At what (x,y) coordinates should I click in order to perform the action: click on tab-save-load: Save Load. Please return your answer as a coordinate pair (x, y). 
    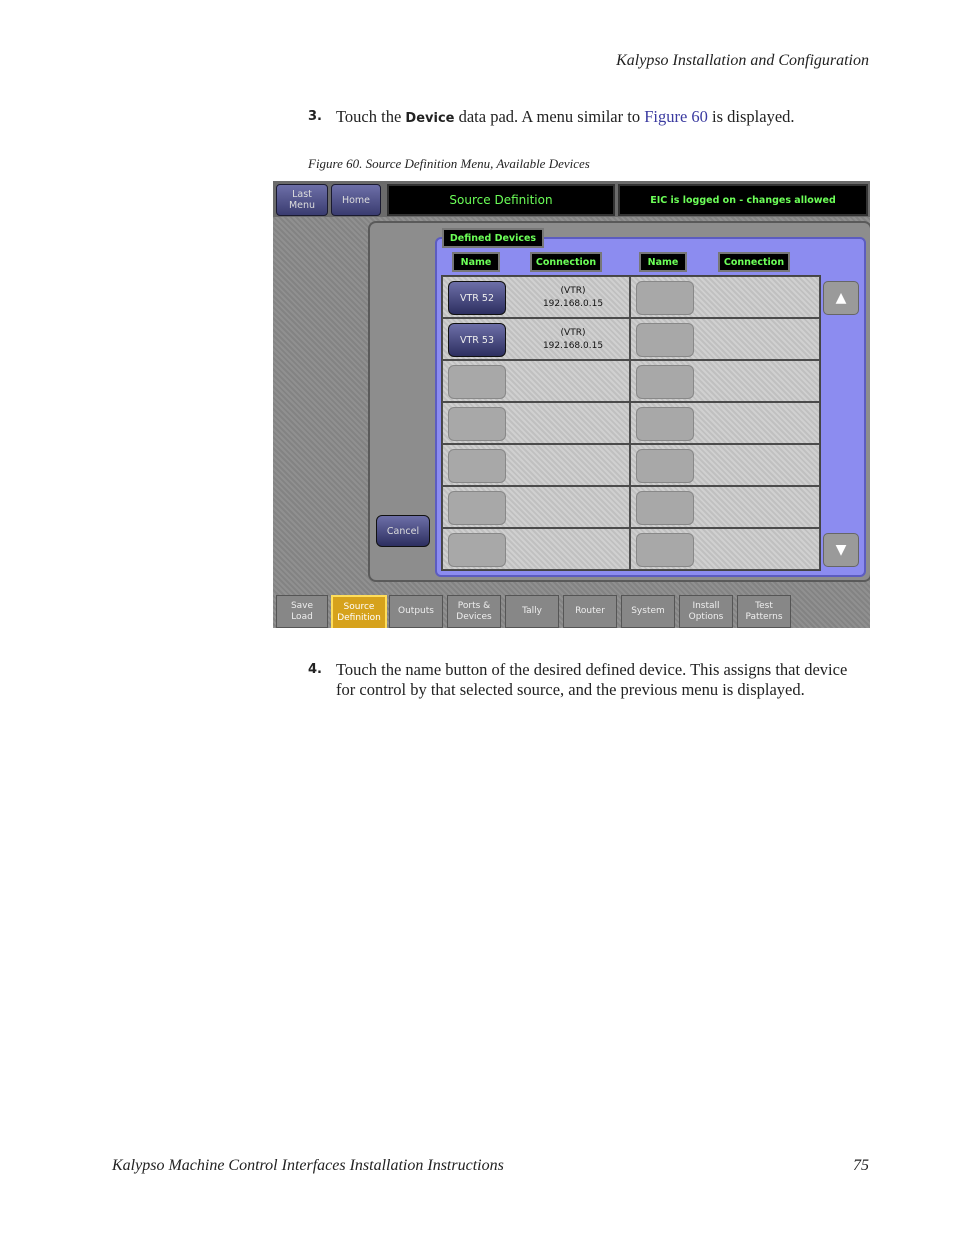
    Looking at the image, I should click on (302, 611).